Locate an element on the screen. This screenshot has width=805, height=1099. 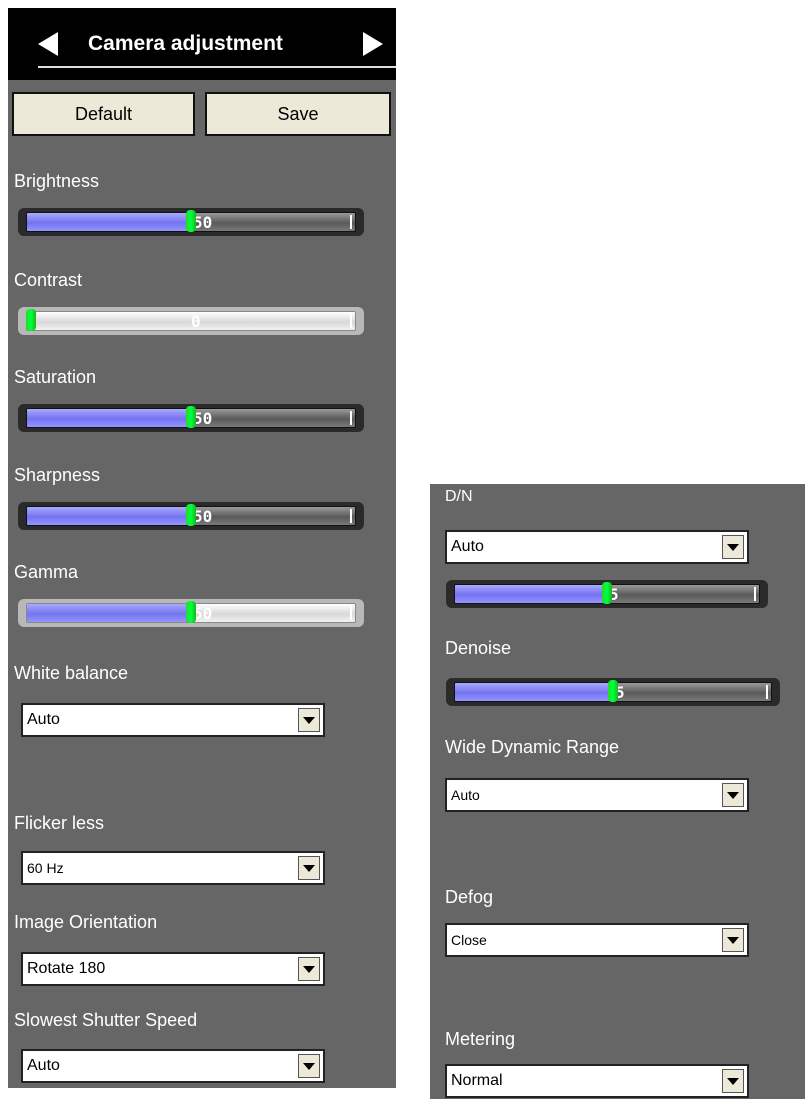
contrast-slider-handle is located at coordinates (31, 320).